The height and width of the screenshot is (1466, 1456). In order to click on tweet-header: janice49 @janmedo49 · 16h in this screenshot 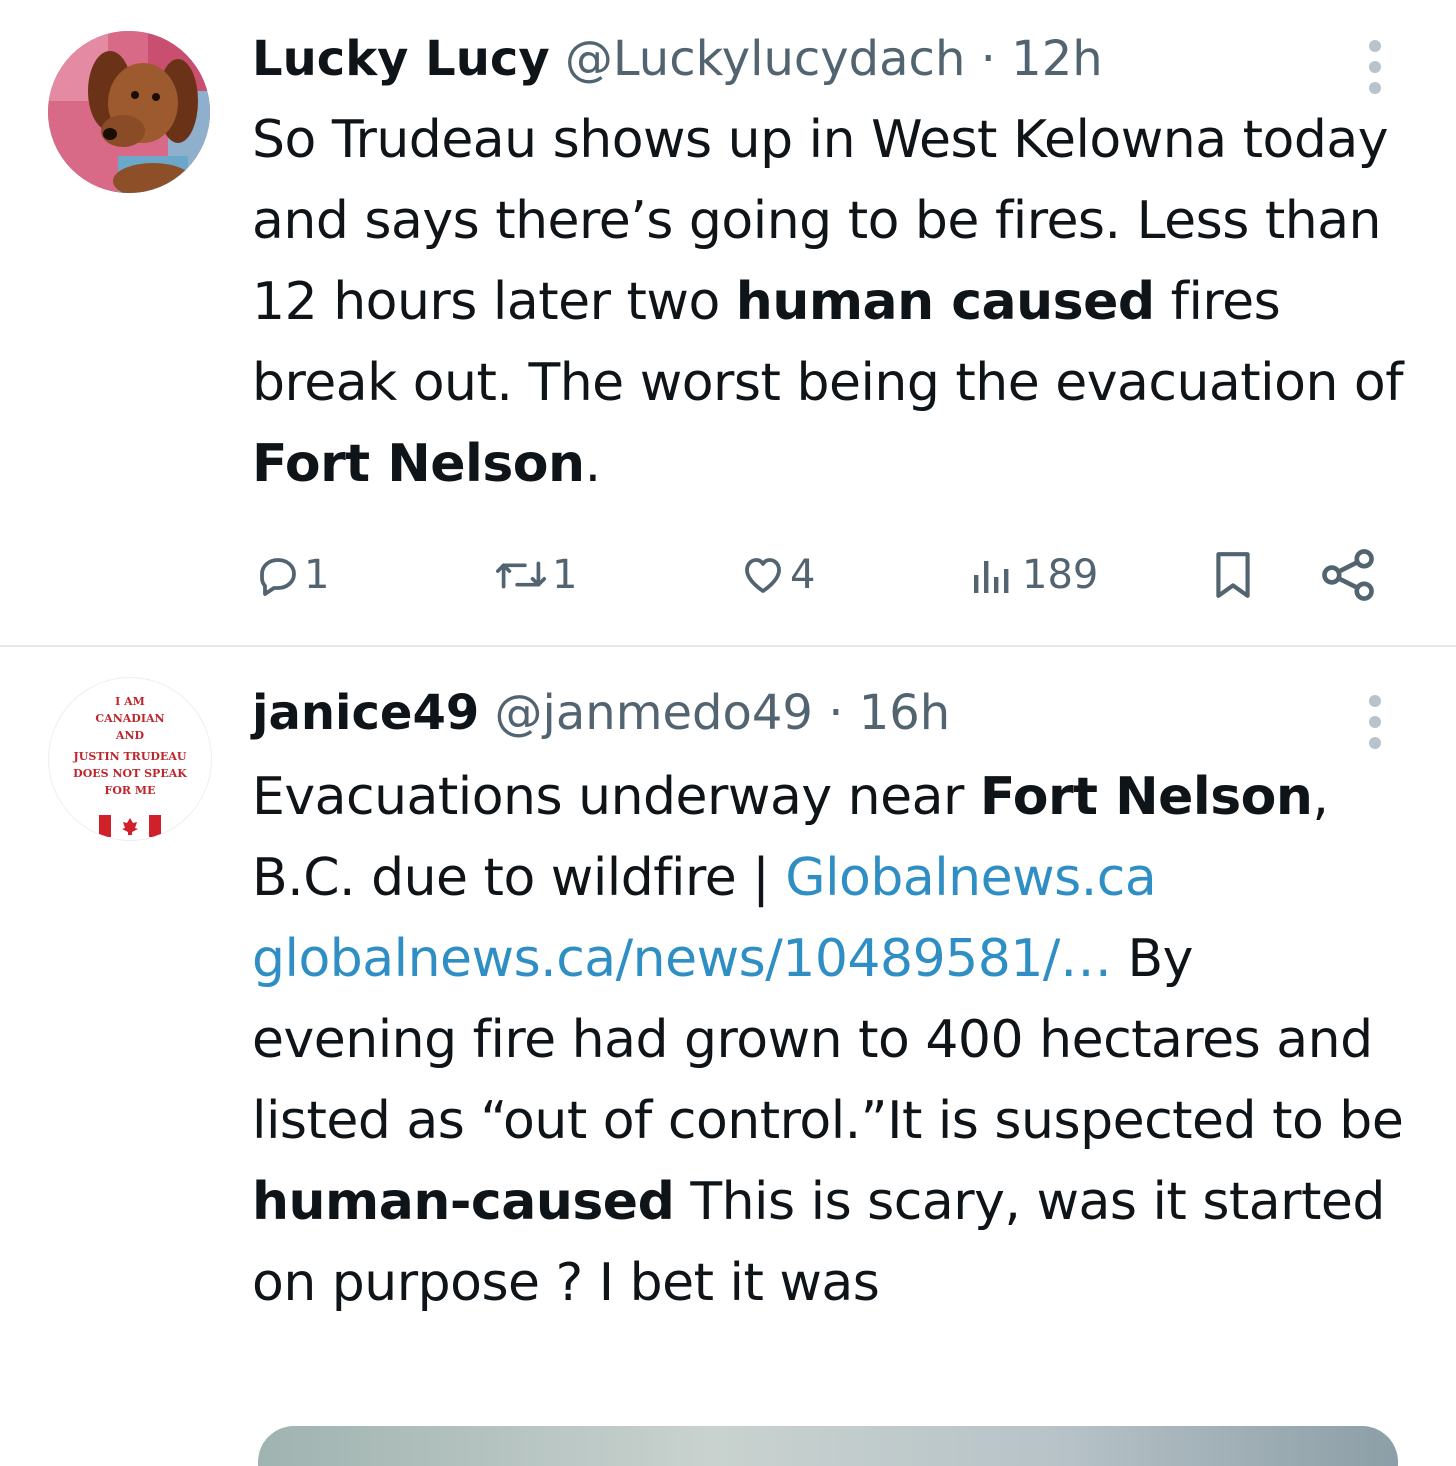, I will do `click(601, 713)`.